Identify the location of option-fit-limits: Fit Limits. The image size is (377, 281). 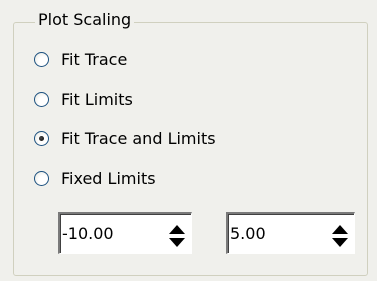
(83, 99).